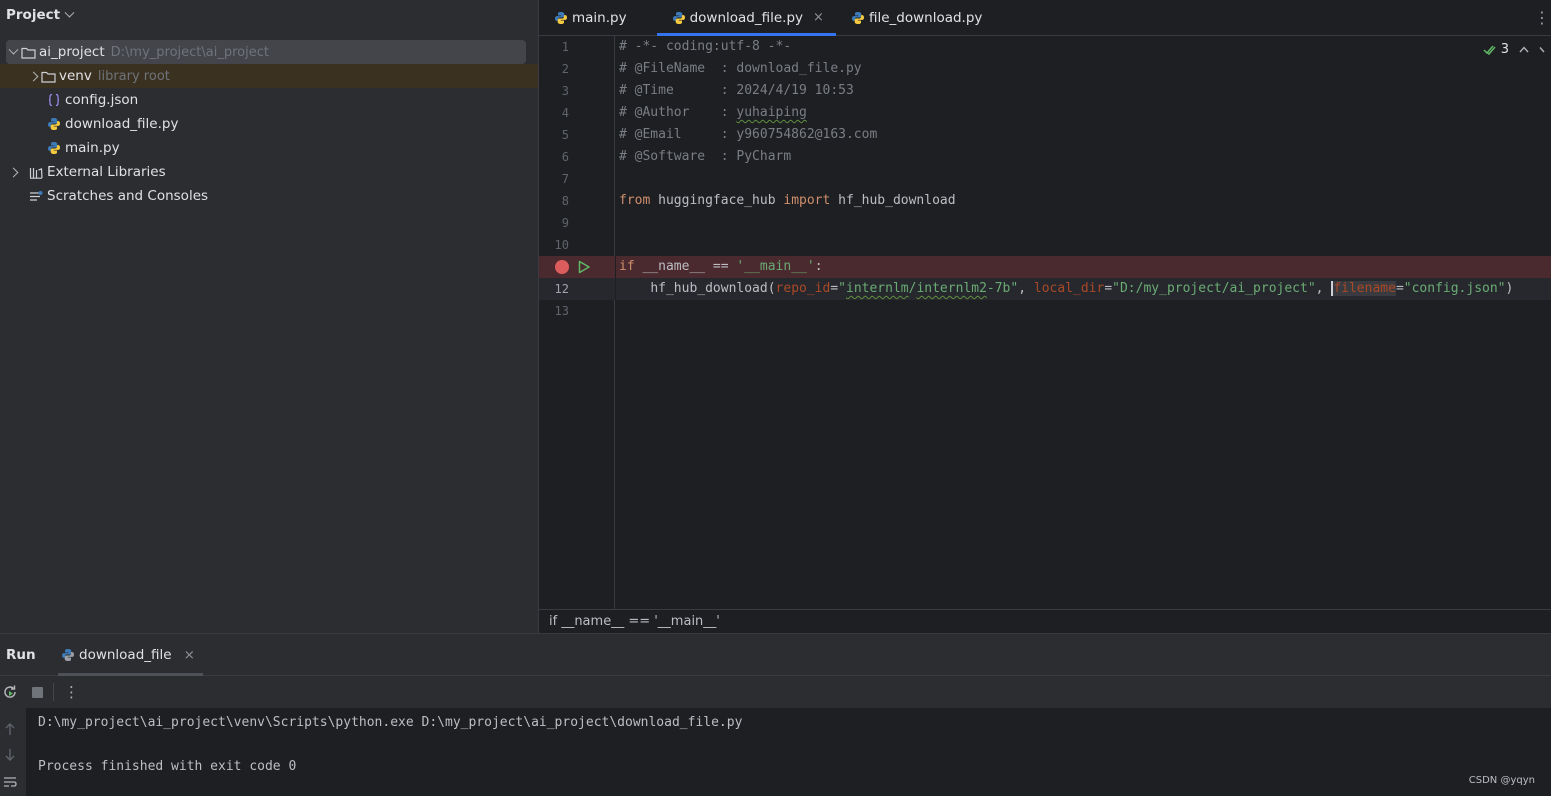 The width and height of the screenshot is (1551, 796). I want to click on rerun-icon, so click(10, 692).